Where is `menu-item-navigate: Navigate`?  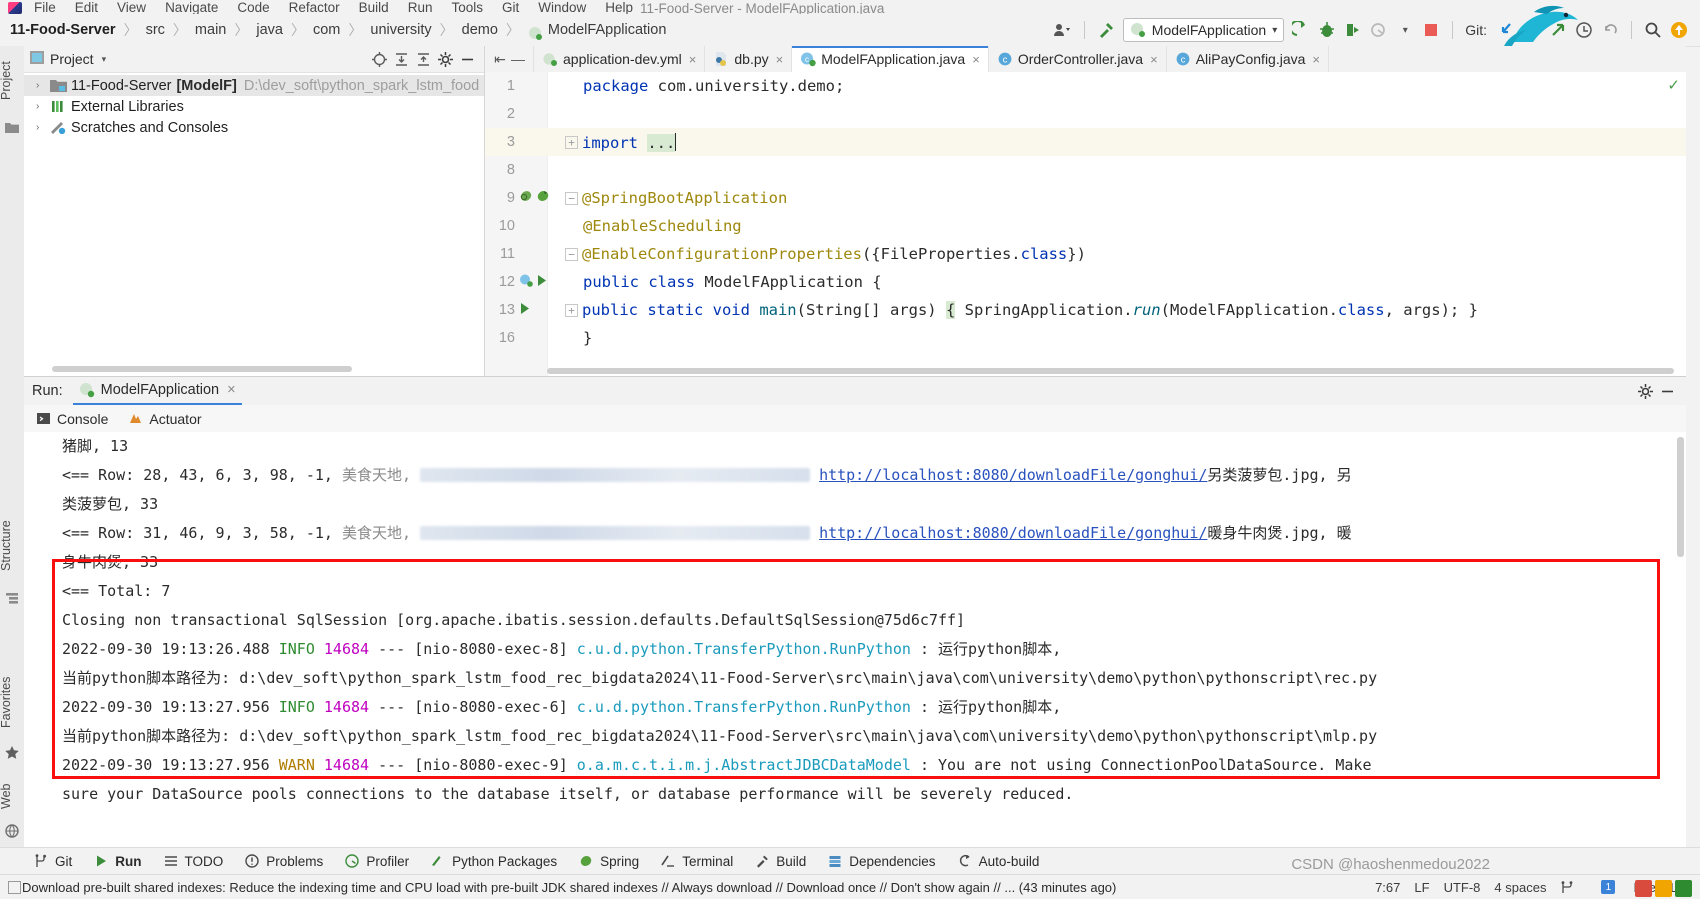
menu-item-navigate: Navigate is located at coordinates (191, 7).